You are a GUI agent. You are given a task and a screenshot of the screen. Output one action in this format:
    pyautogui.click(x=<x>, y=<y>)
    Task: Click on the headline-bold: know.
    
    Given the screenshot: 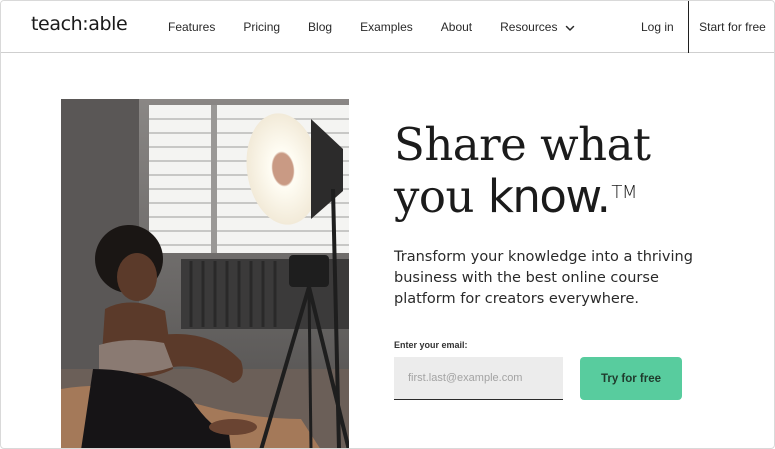 What is the action you would take?
    pyautogui.click(x=549, y=196)
    